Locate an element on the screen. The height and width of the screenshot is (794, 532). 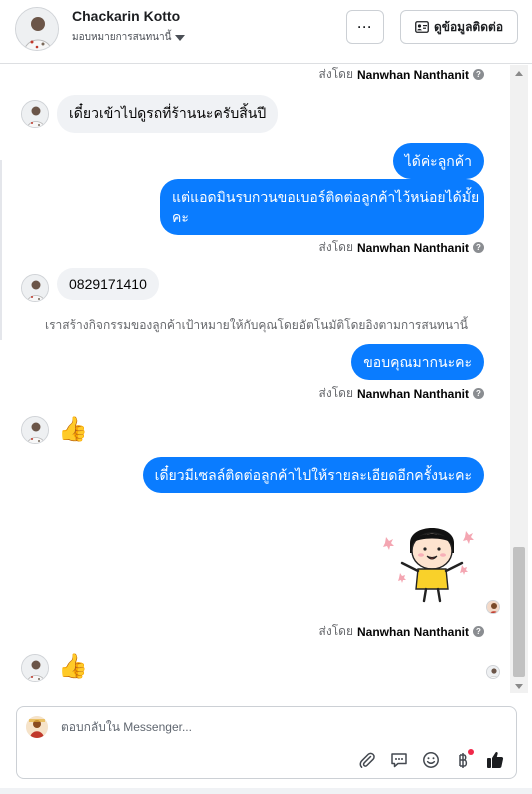
message-text: 0829171410 is located at coordinates (108, 284).